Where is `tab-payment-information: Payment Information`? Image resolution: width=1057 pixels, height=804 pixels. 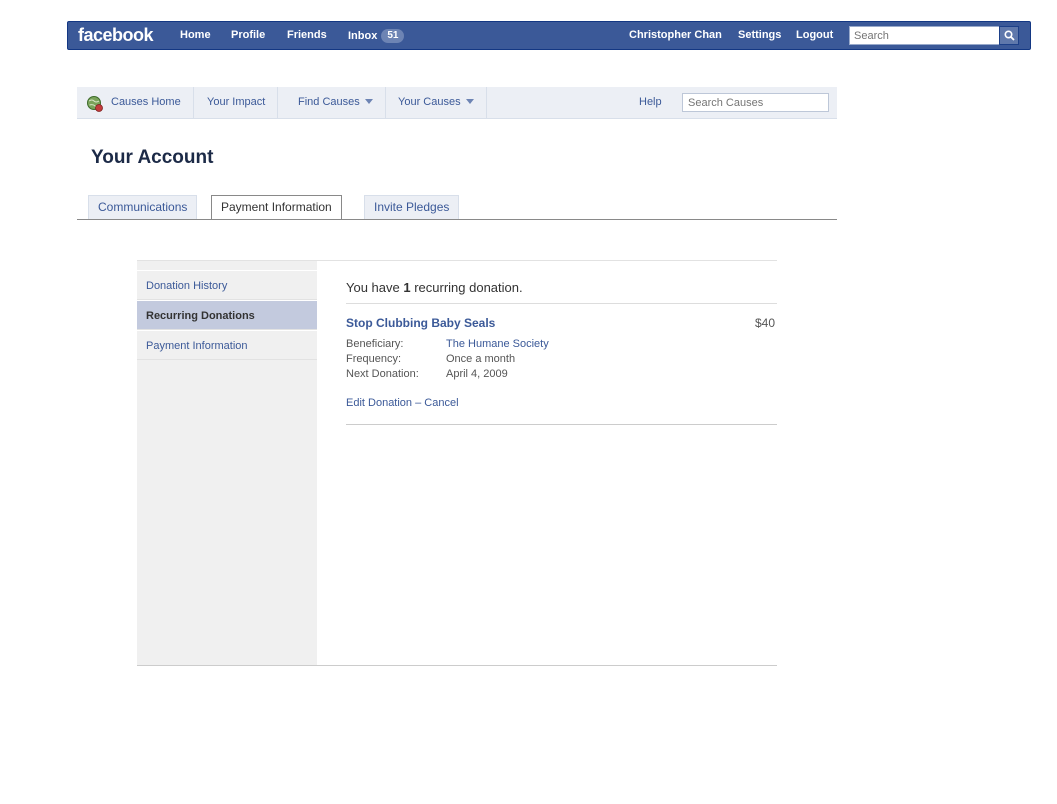 tab-payment-information: Payment Information is located at coordinates (276, 207).